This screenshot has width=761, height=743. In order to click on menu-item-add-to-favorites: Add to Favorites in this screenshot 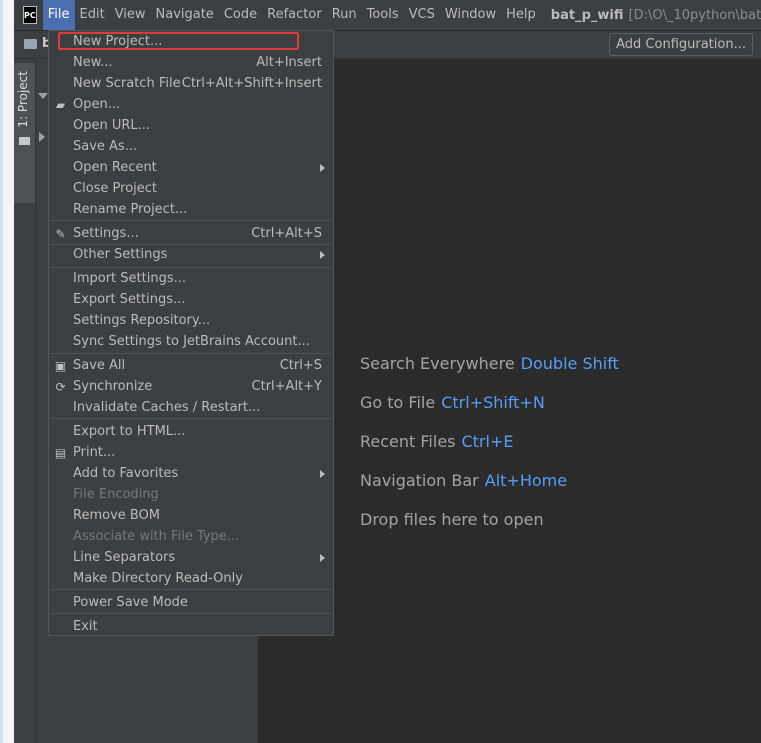, I will do `click(191, 474)`.